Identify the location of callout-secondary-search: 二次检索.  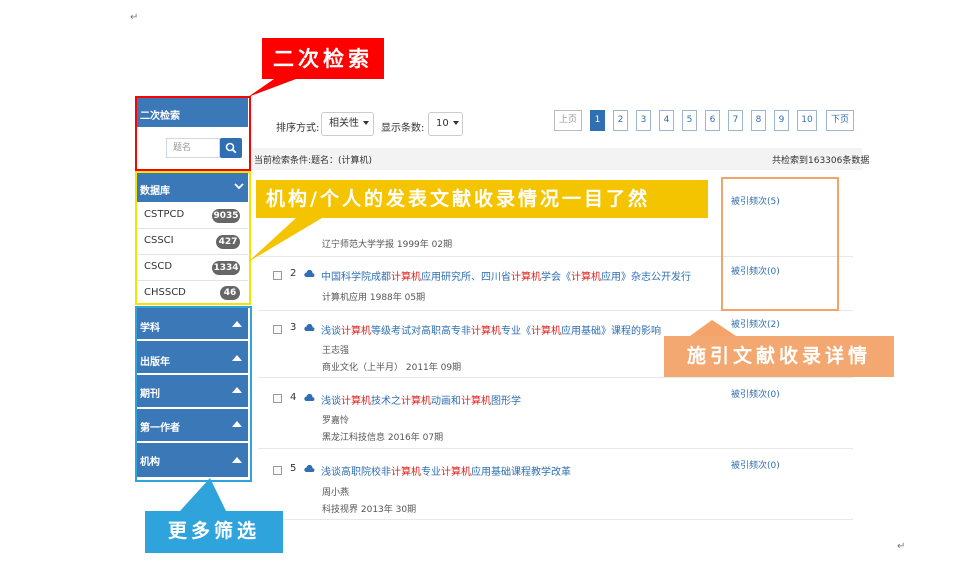
(323, 58).